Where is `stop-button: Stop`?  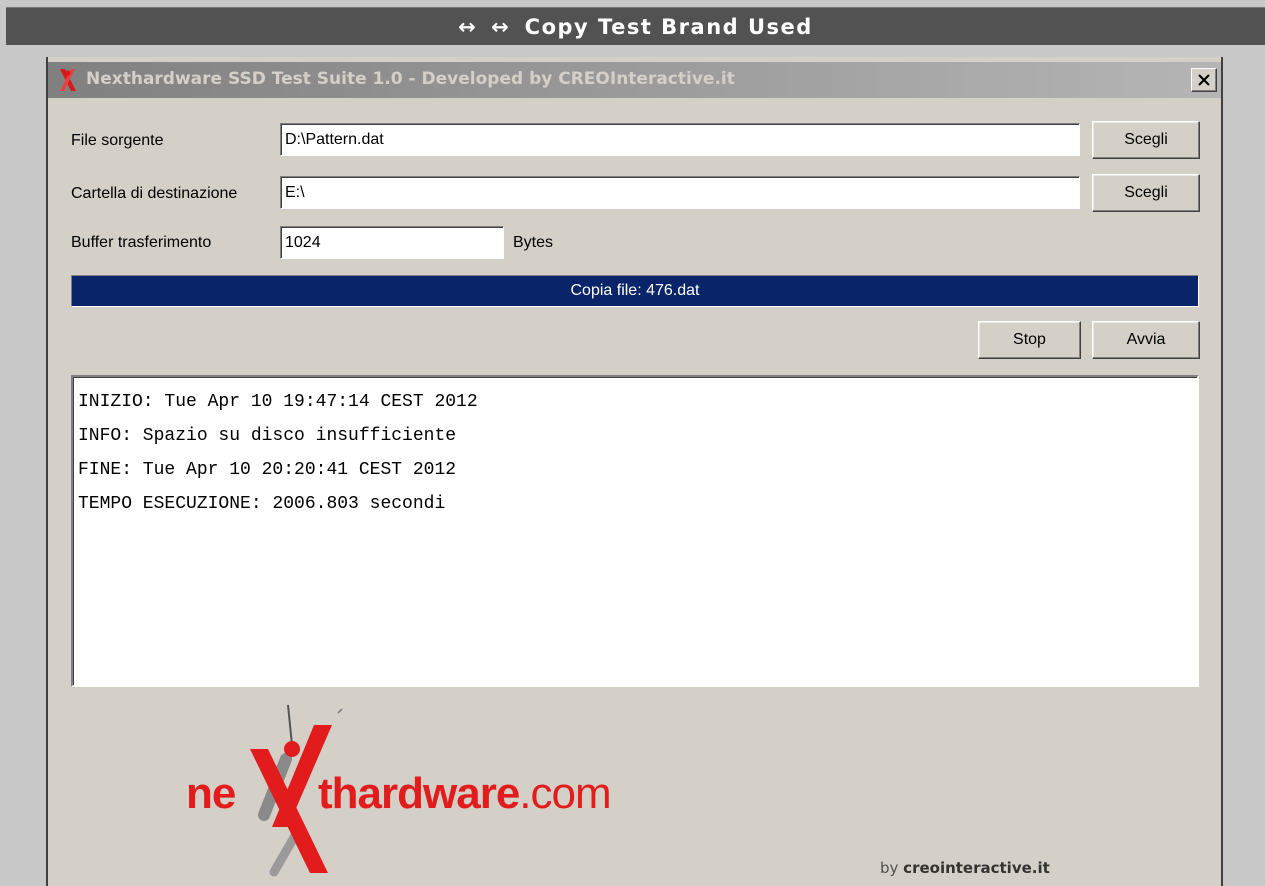 stop-button: Stop is located at coordinates (1029, 340).